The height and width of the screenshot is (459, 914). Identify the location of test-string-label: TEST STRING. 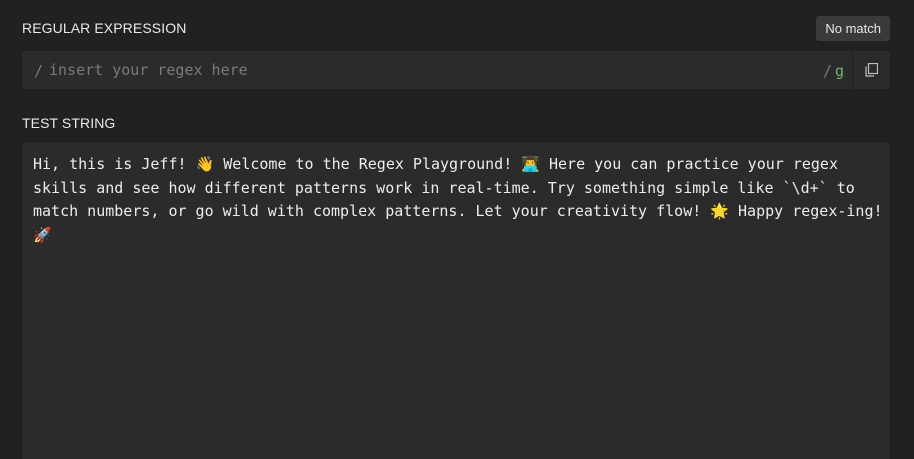
(69, 123).